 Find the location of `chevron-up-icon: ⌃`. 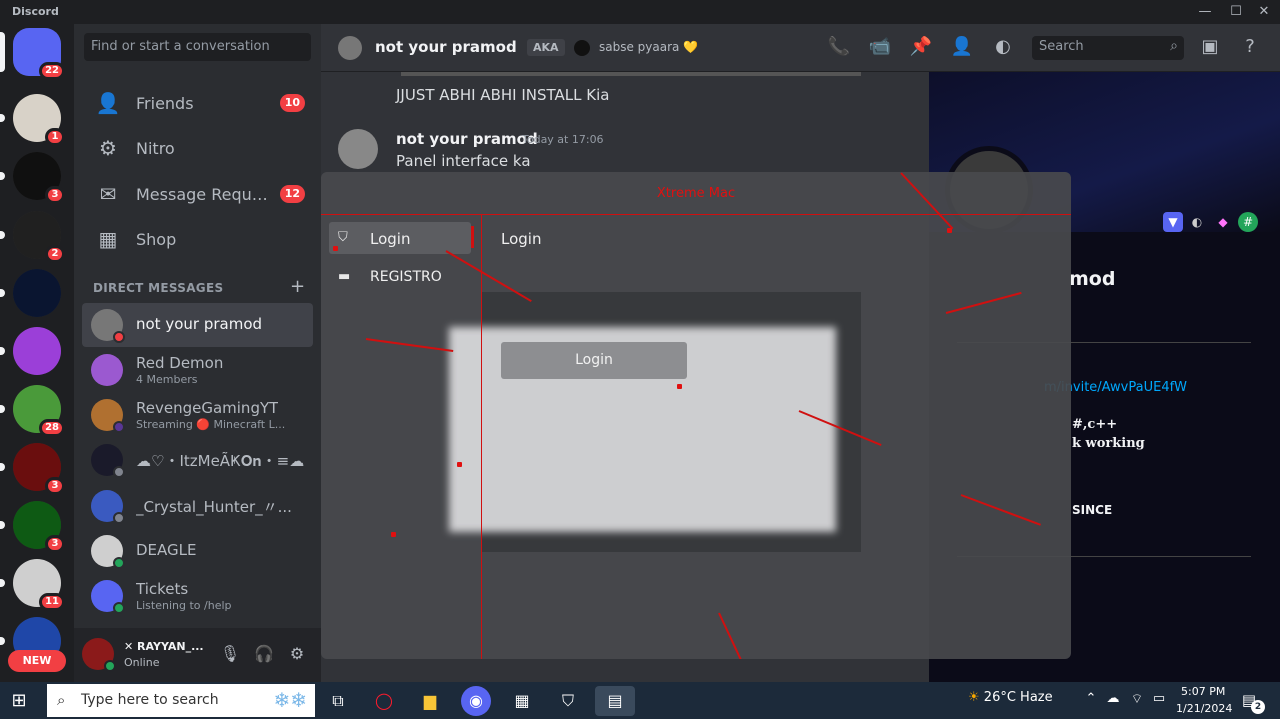

chevron-up-icon: ⌃ is located at coordinates (1091, 700).